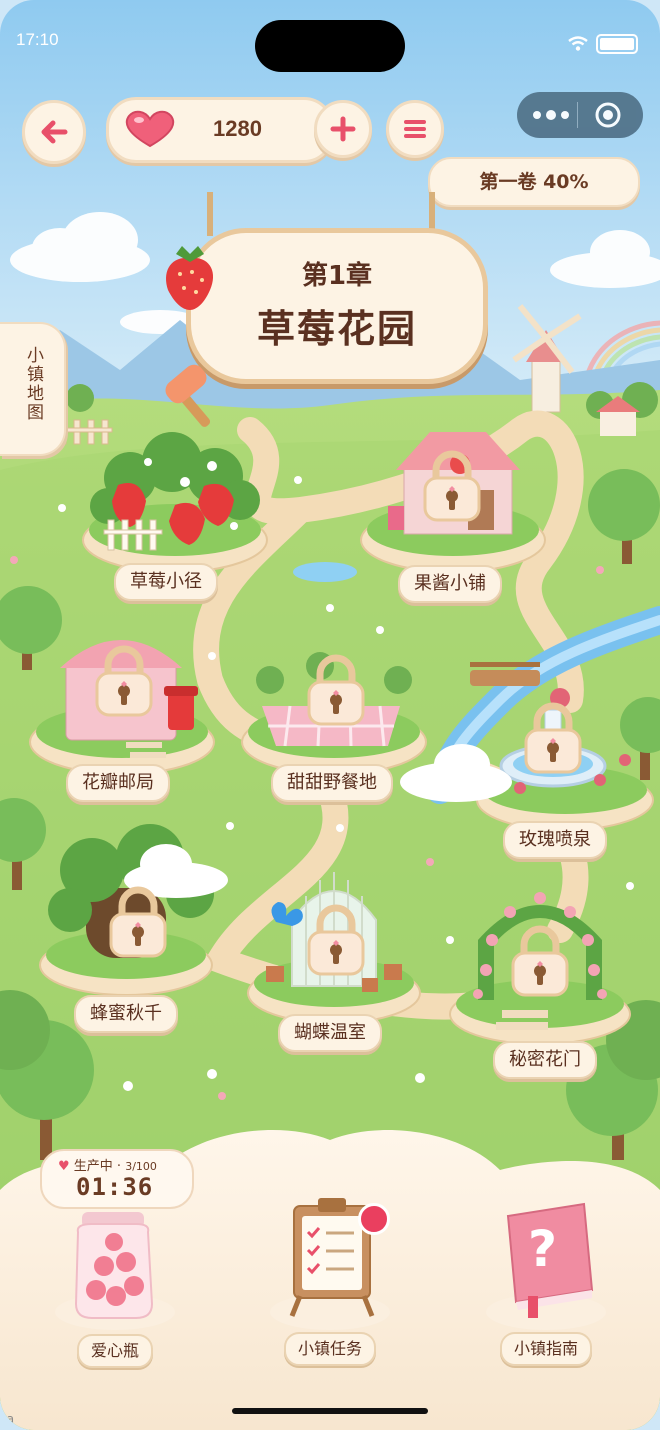 The height and width of the screenshot is (1430, 660). I want to click on status-icons, so click(603, 44).